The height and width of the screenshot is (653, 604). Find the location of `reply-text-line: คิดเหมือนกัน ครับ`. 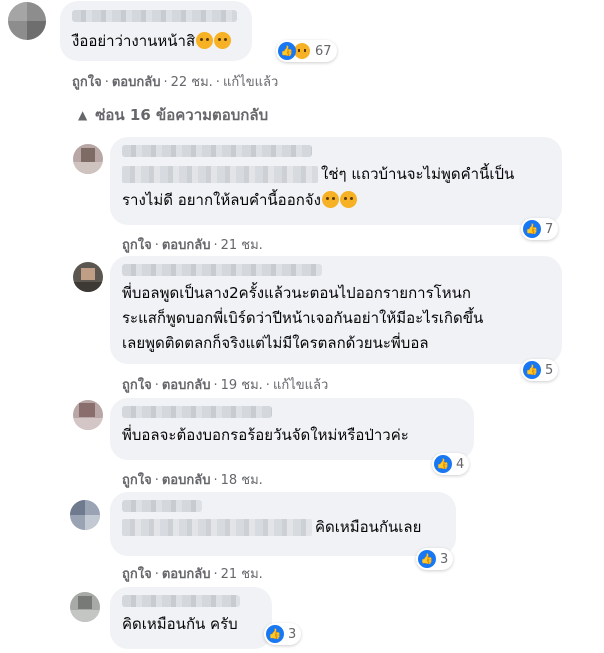

reply-text-line: คิดเหมือนกัน ครับ is located at coordinates (180, 624).